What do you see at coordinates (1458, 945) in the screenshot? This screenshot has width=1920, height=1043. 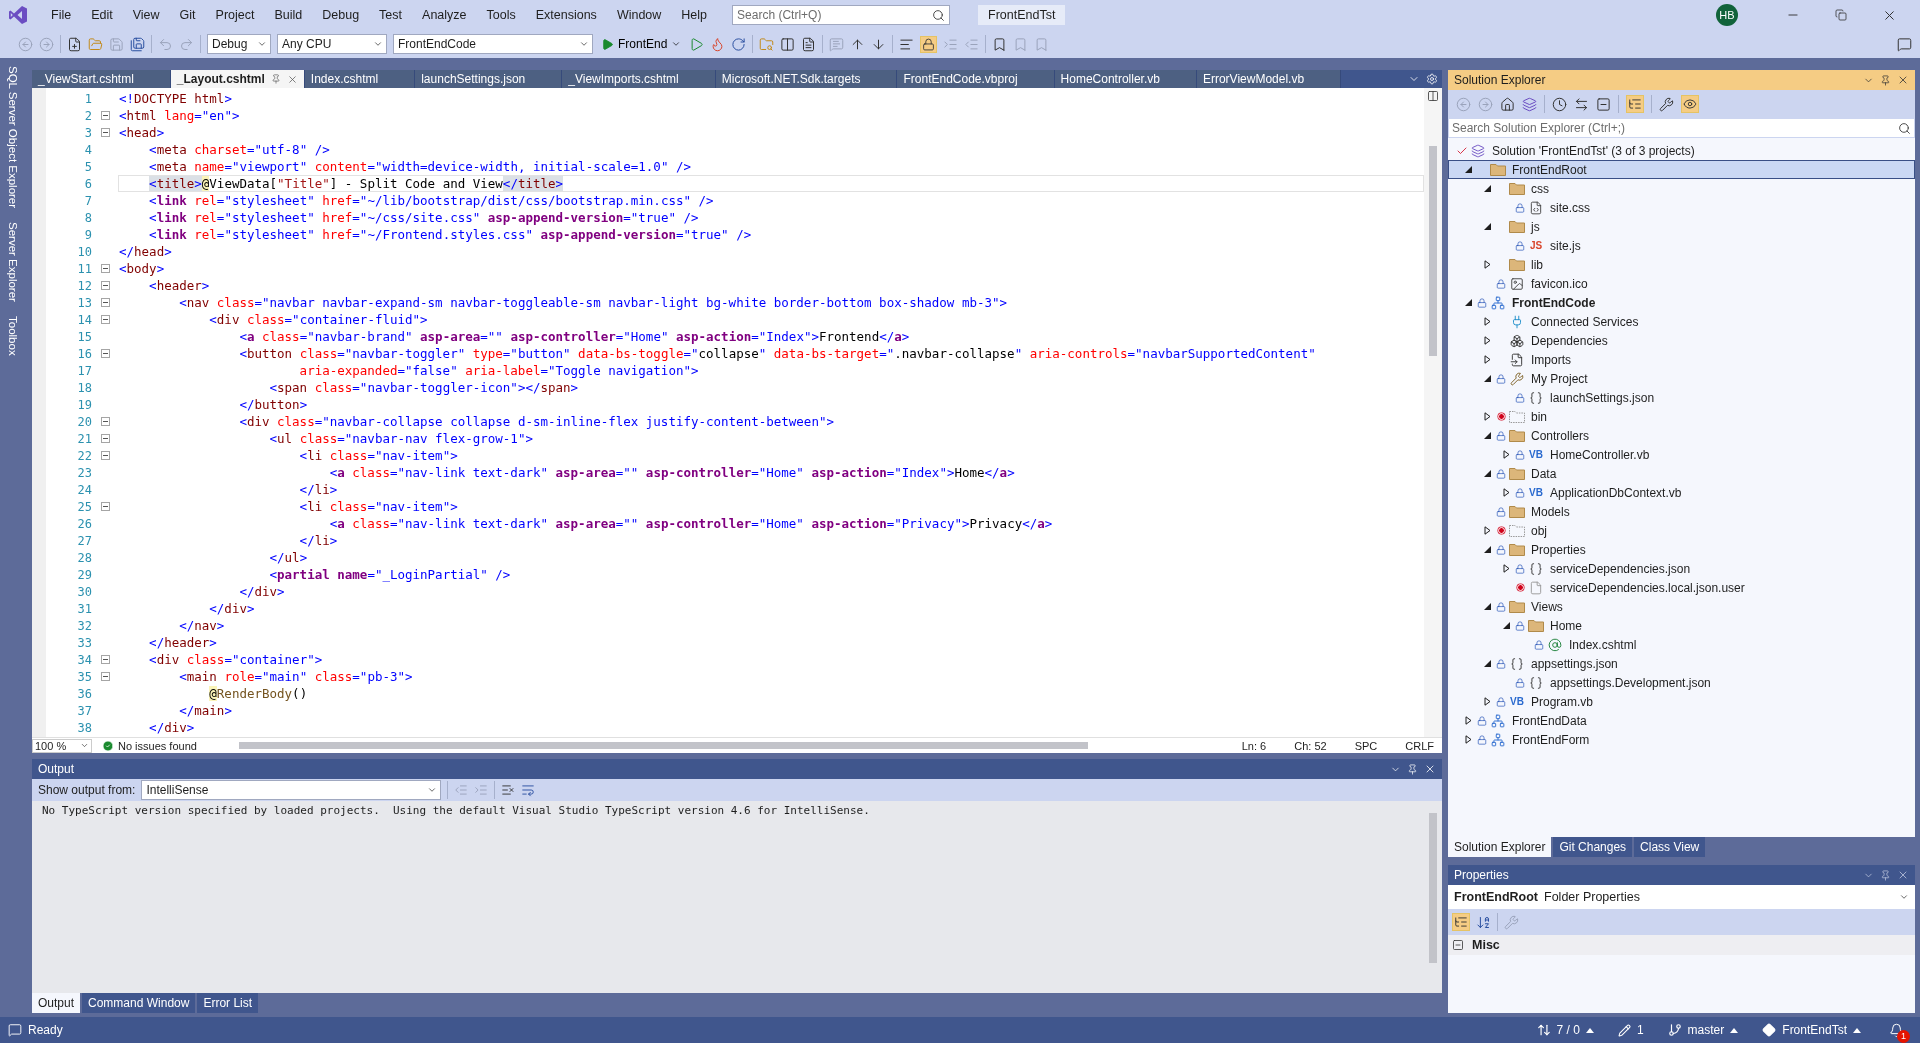 I see `collapse-icon` at bounding box center [1458, 945].